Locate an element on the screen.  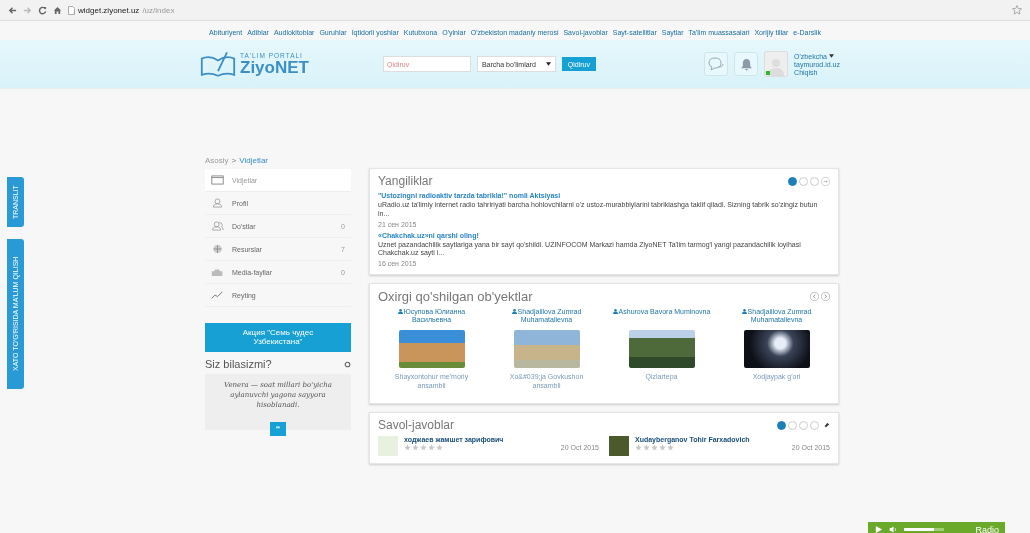
open-book-pen-icon is located at coordinates (218, 64).